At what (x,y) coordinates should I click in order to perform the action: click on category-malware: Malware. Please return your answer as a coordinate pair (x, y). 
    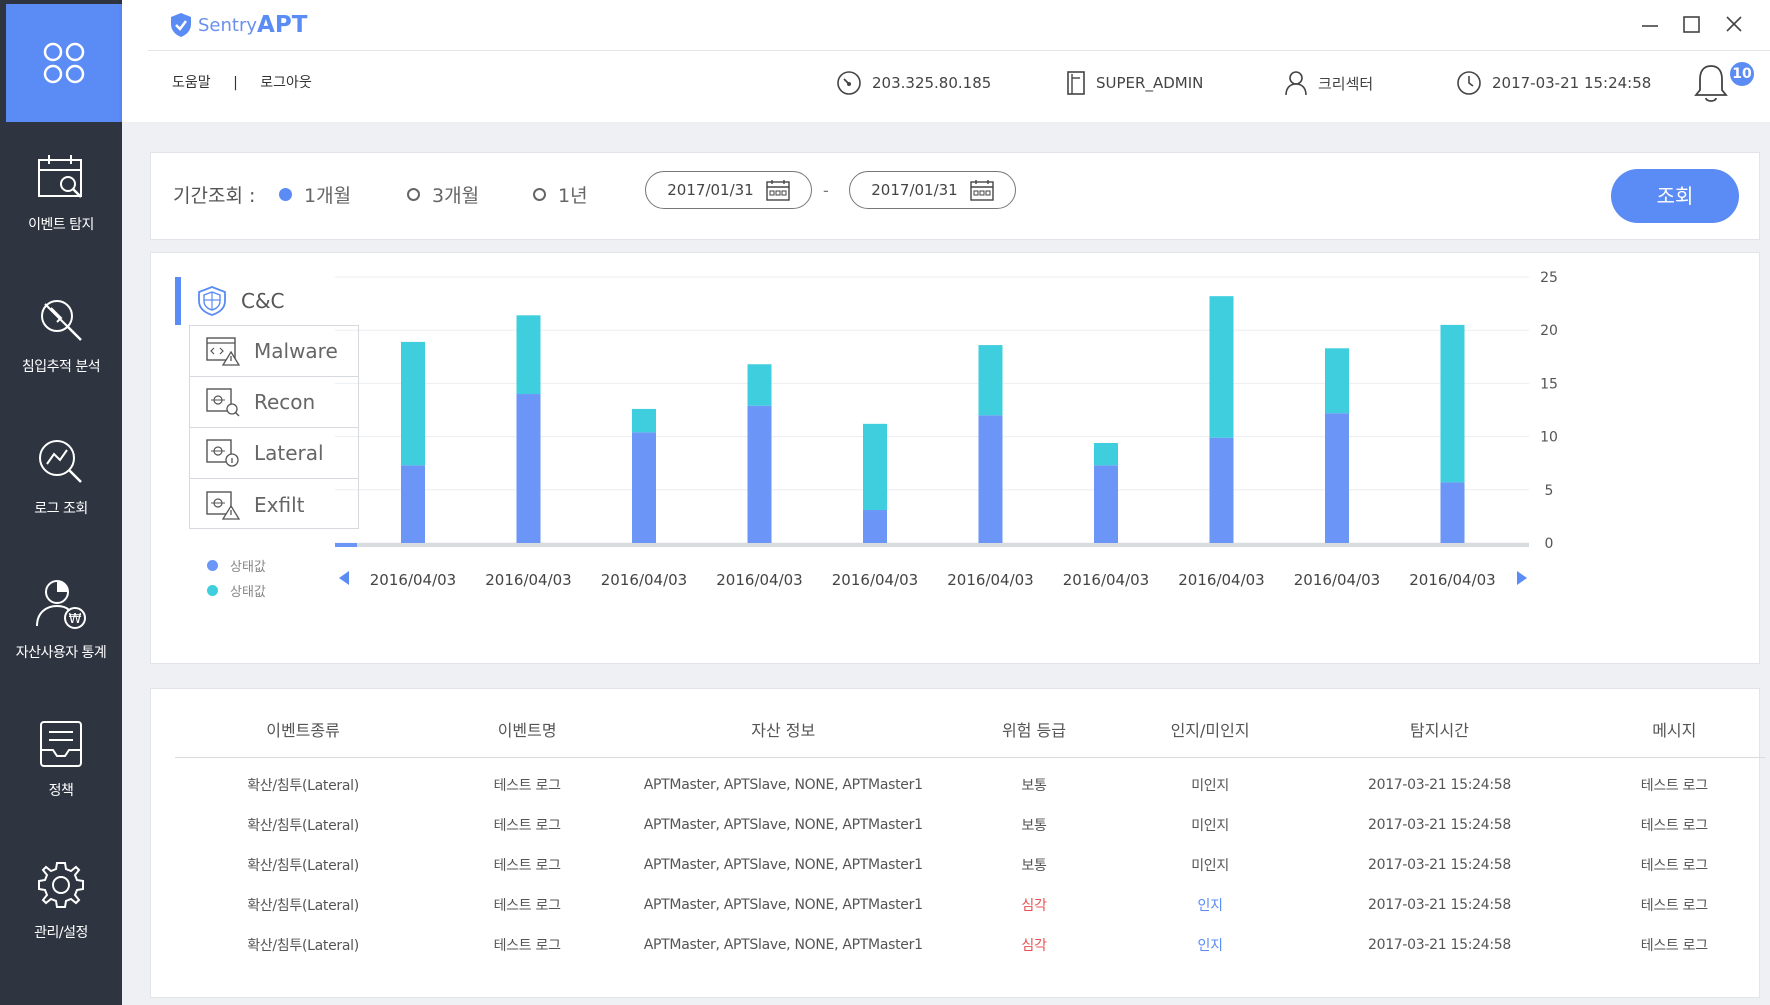
    Looking at the image, I should click on (274, 351).